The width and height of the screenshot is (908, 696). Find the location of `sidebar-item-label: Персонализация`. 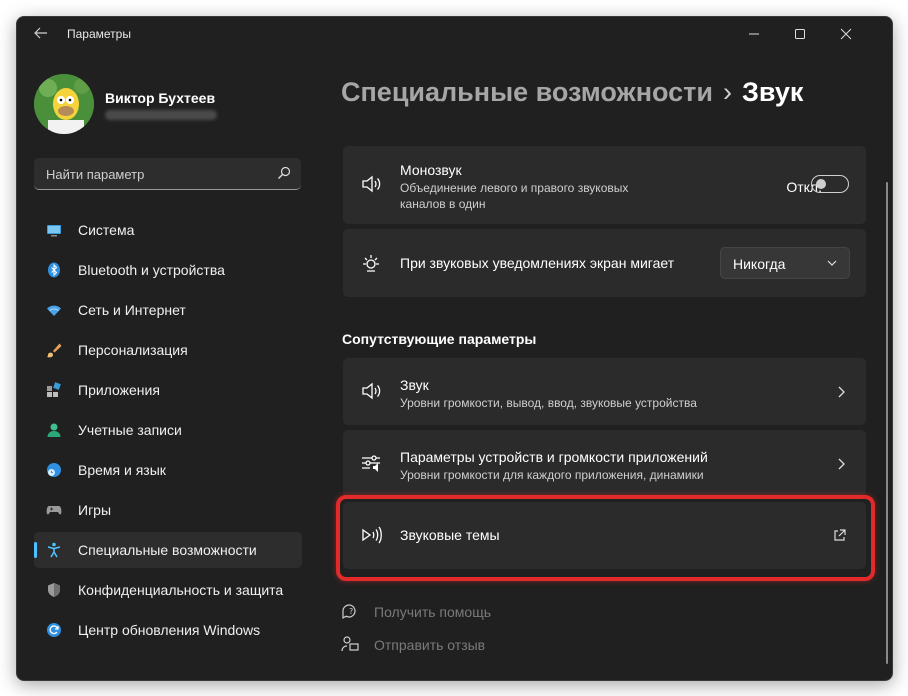

sidebar-item-label: Персонализация is located at coordinates (133, 350).